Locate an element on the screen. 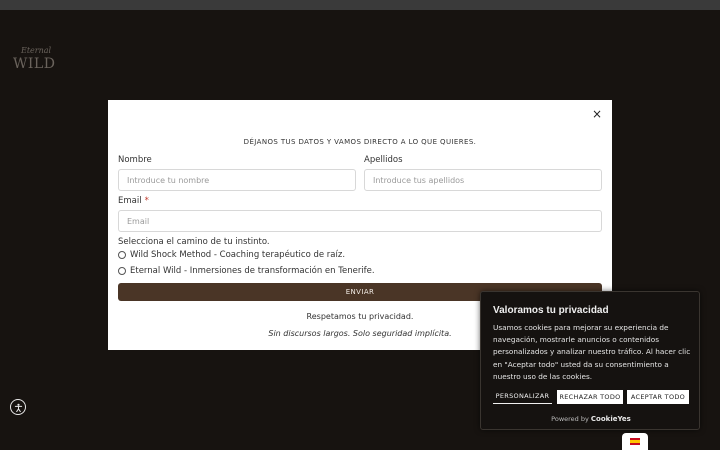 Image resolution: width=720 pixels, height=450 pixels. accept-all-button: ACEPTAR TODO is located at coordinates (658, 397).